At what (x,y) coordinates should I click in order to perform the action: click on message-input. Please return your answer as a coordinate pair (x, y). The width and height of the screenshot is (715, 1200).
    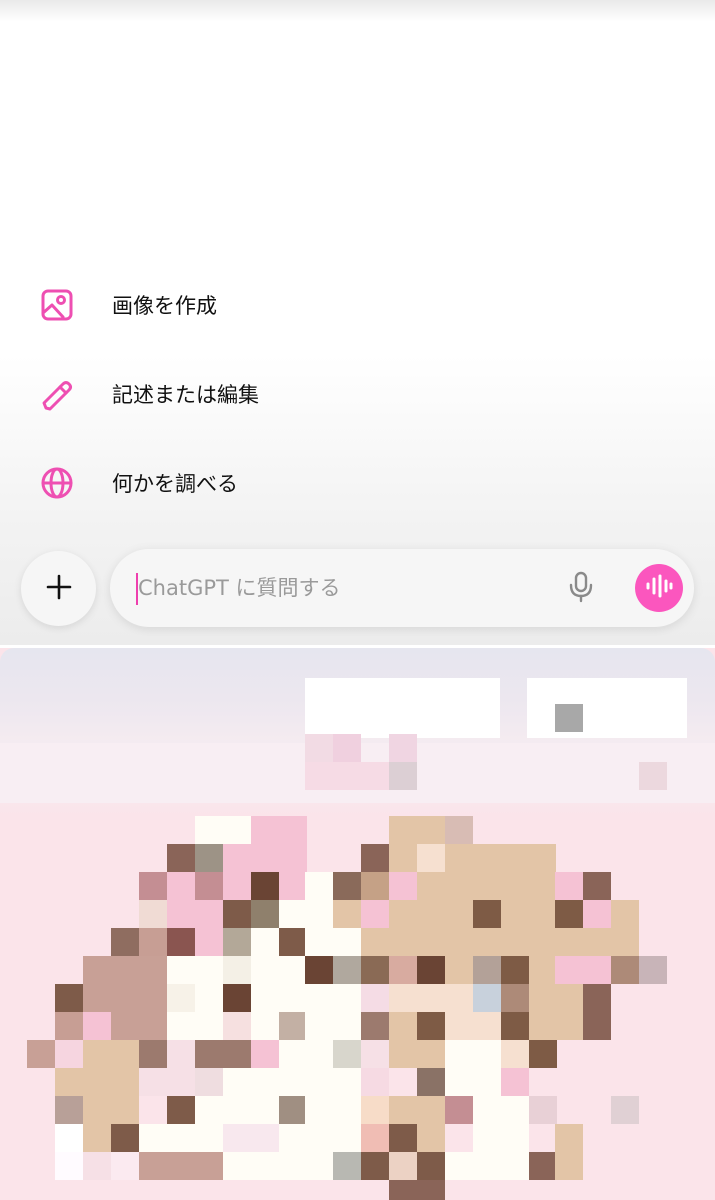
    Looking at the image, I should click on (338, 588).